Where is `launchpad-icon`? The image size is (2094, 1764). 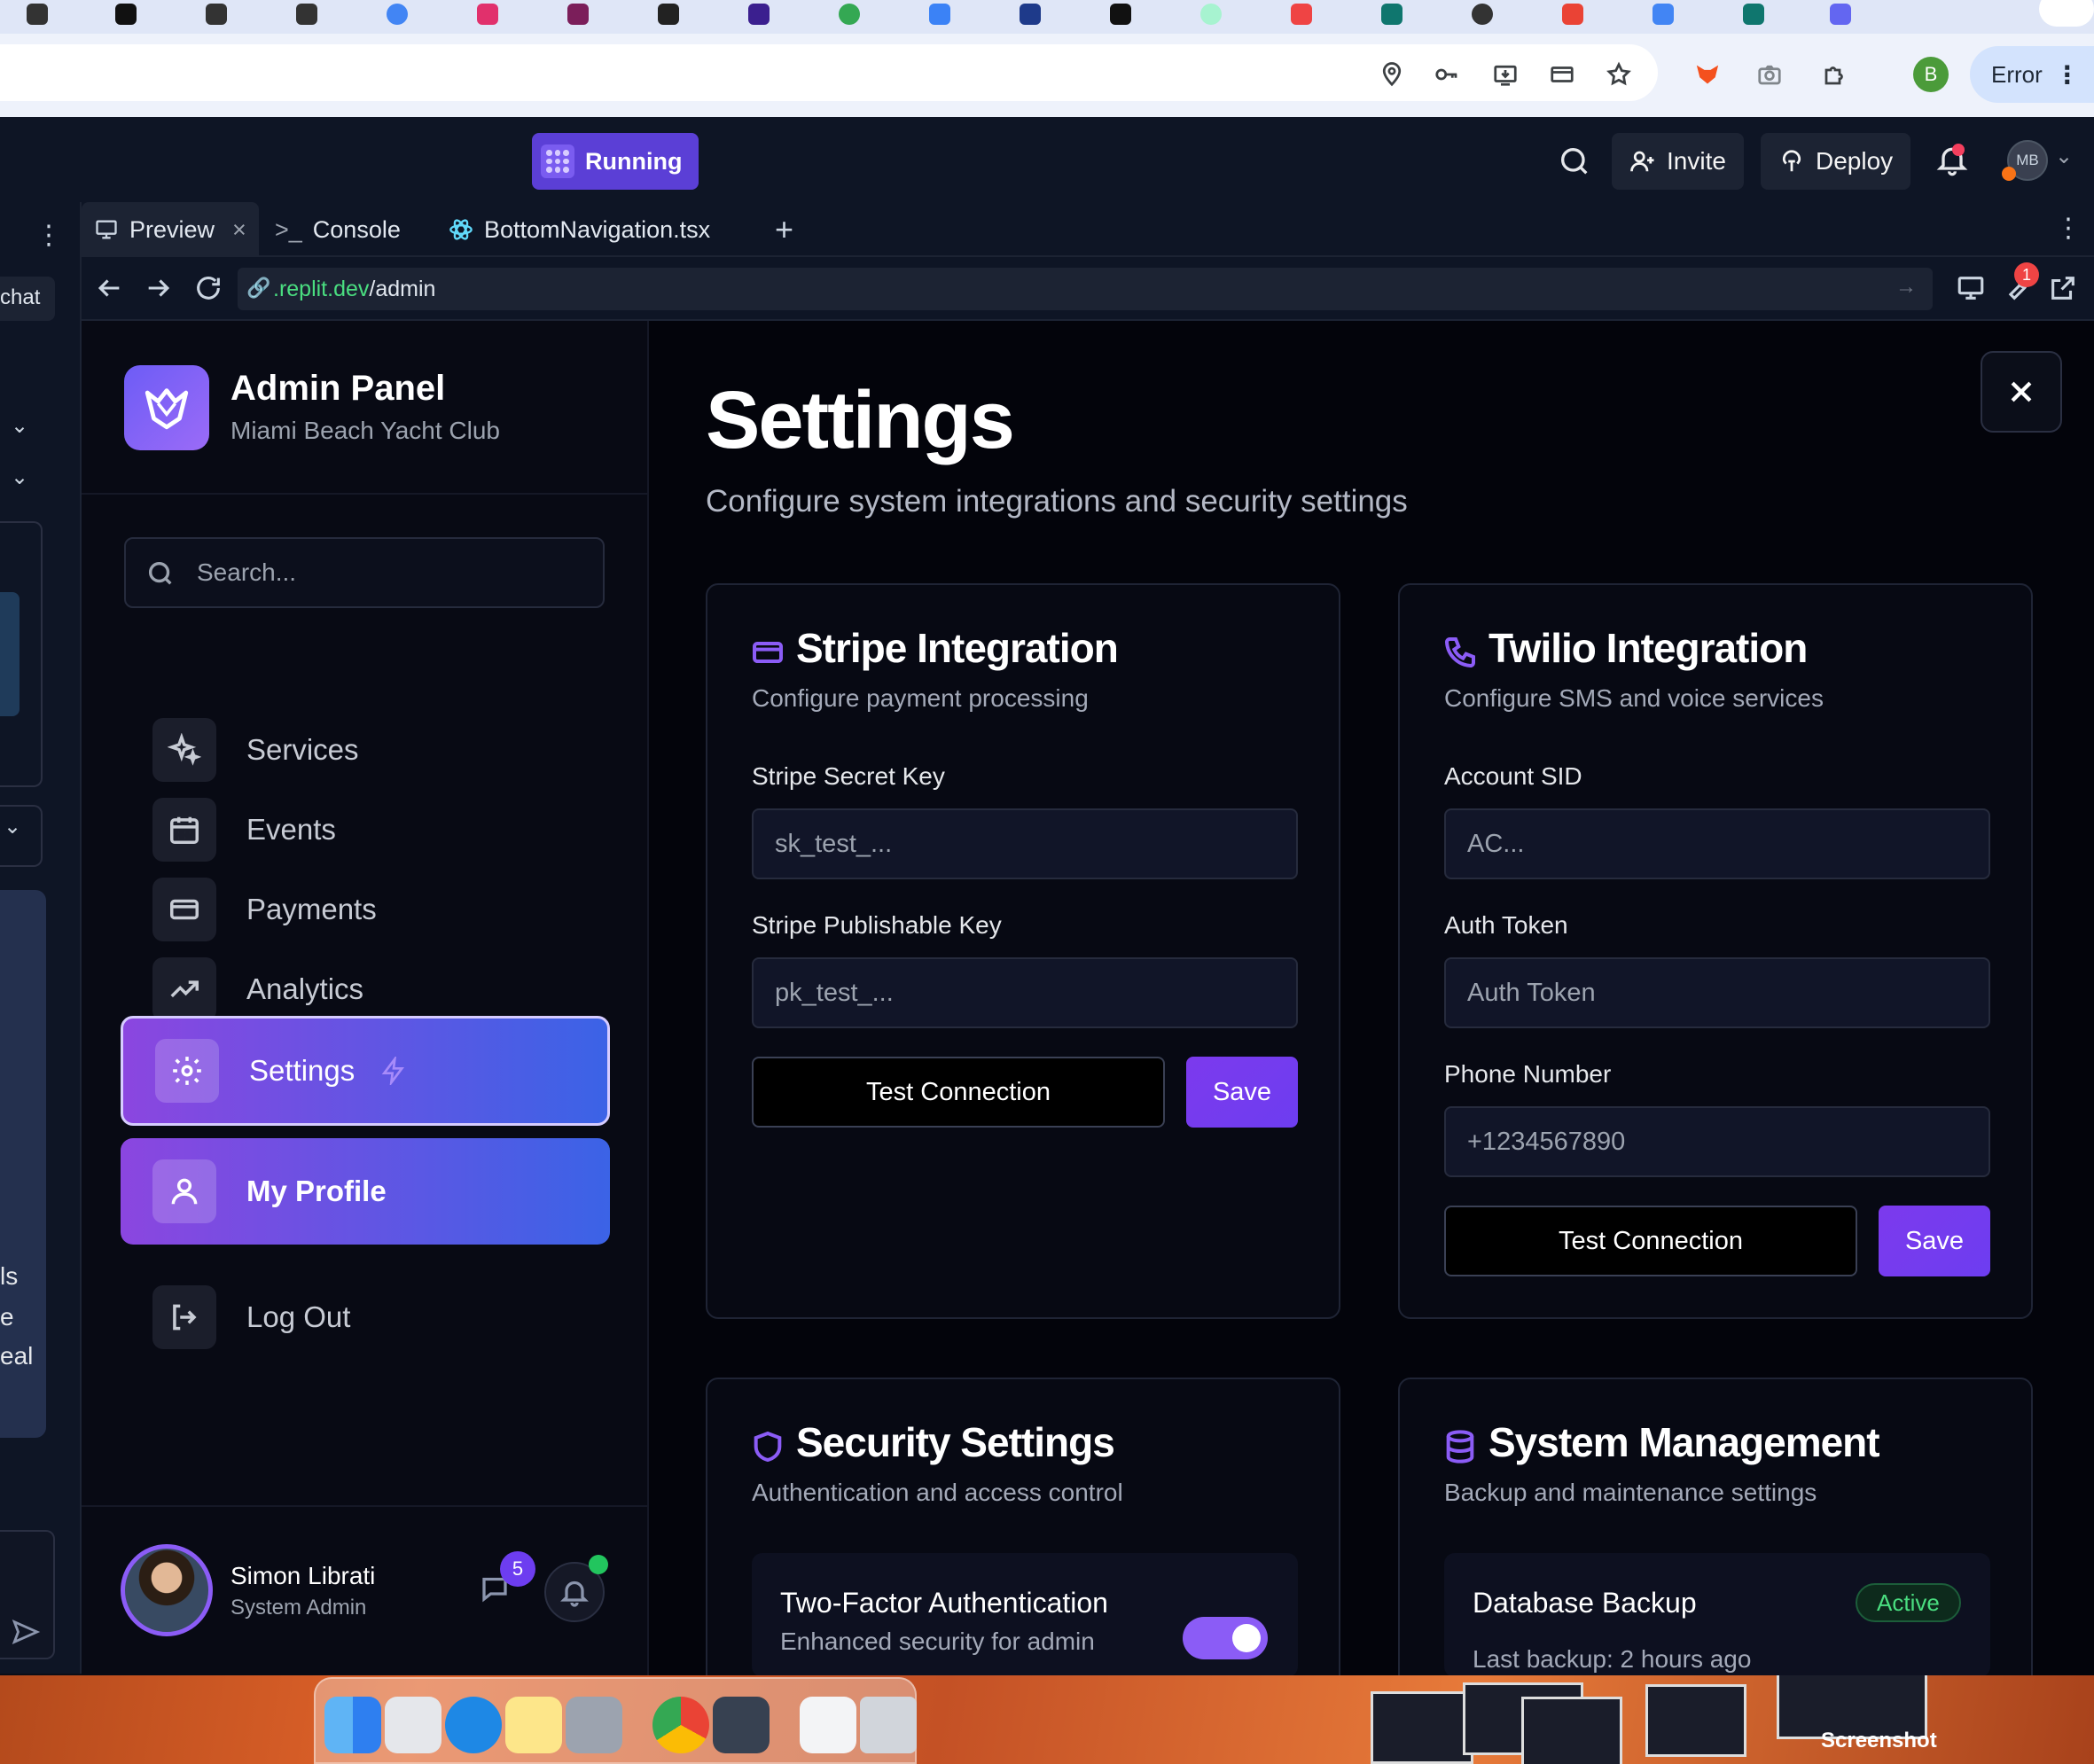 launchpad-icon is located at coordinates (413, 1725).